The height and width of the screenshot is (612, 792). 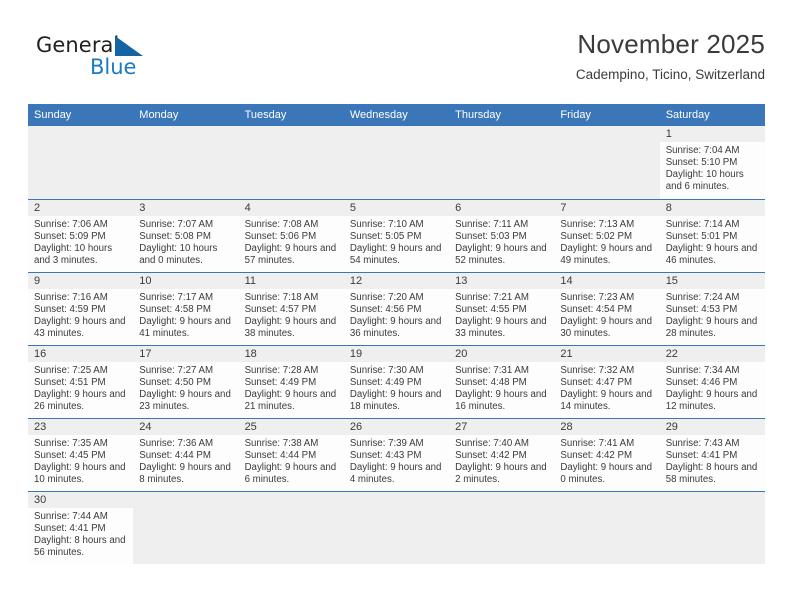 What do you see at coordinates (606, 473) in the screenshot?
I see `daylight-text: Daylight: 9 hours and 0 minutes.` at bounding box center [606, 473].